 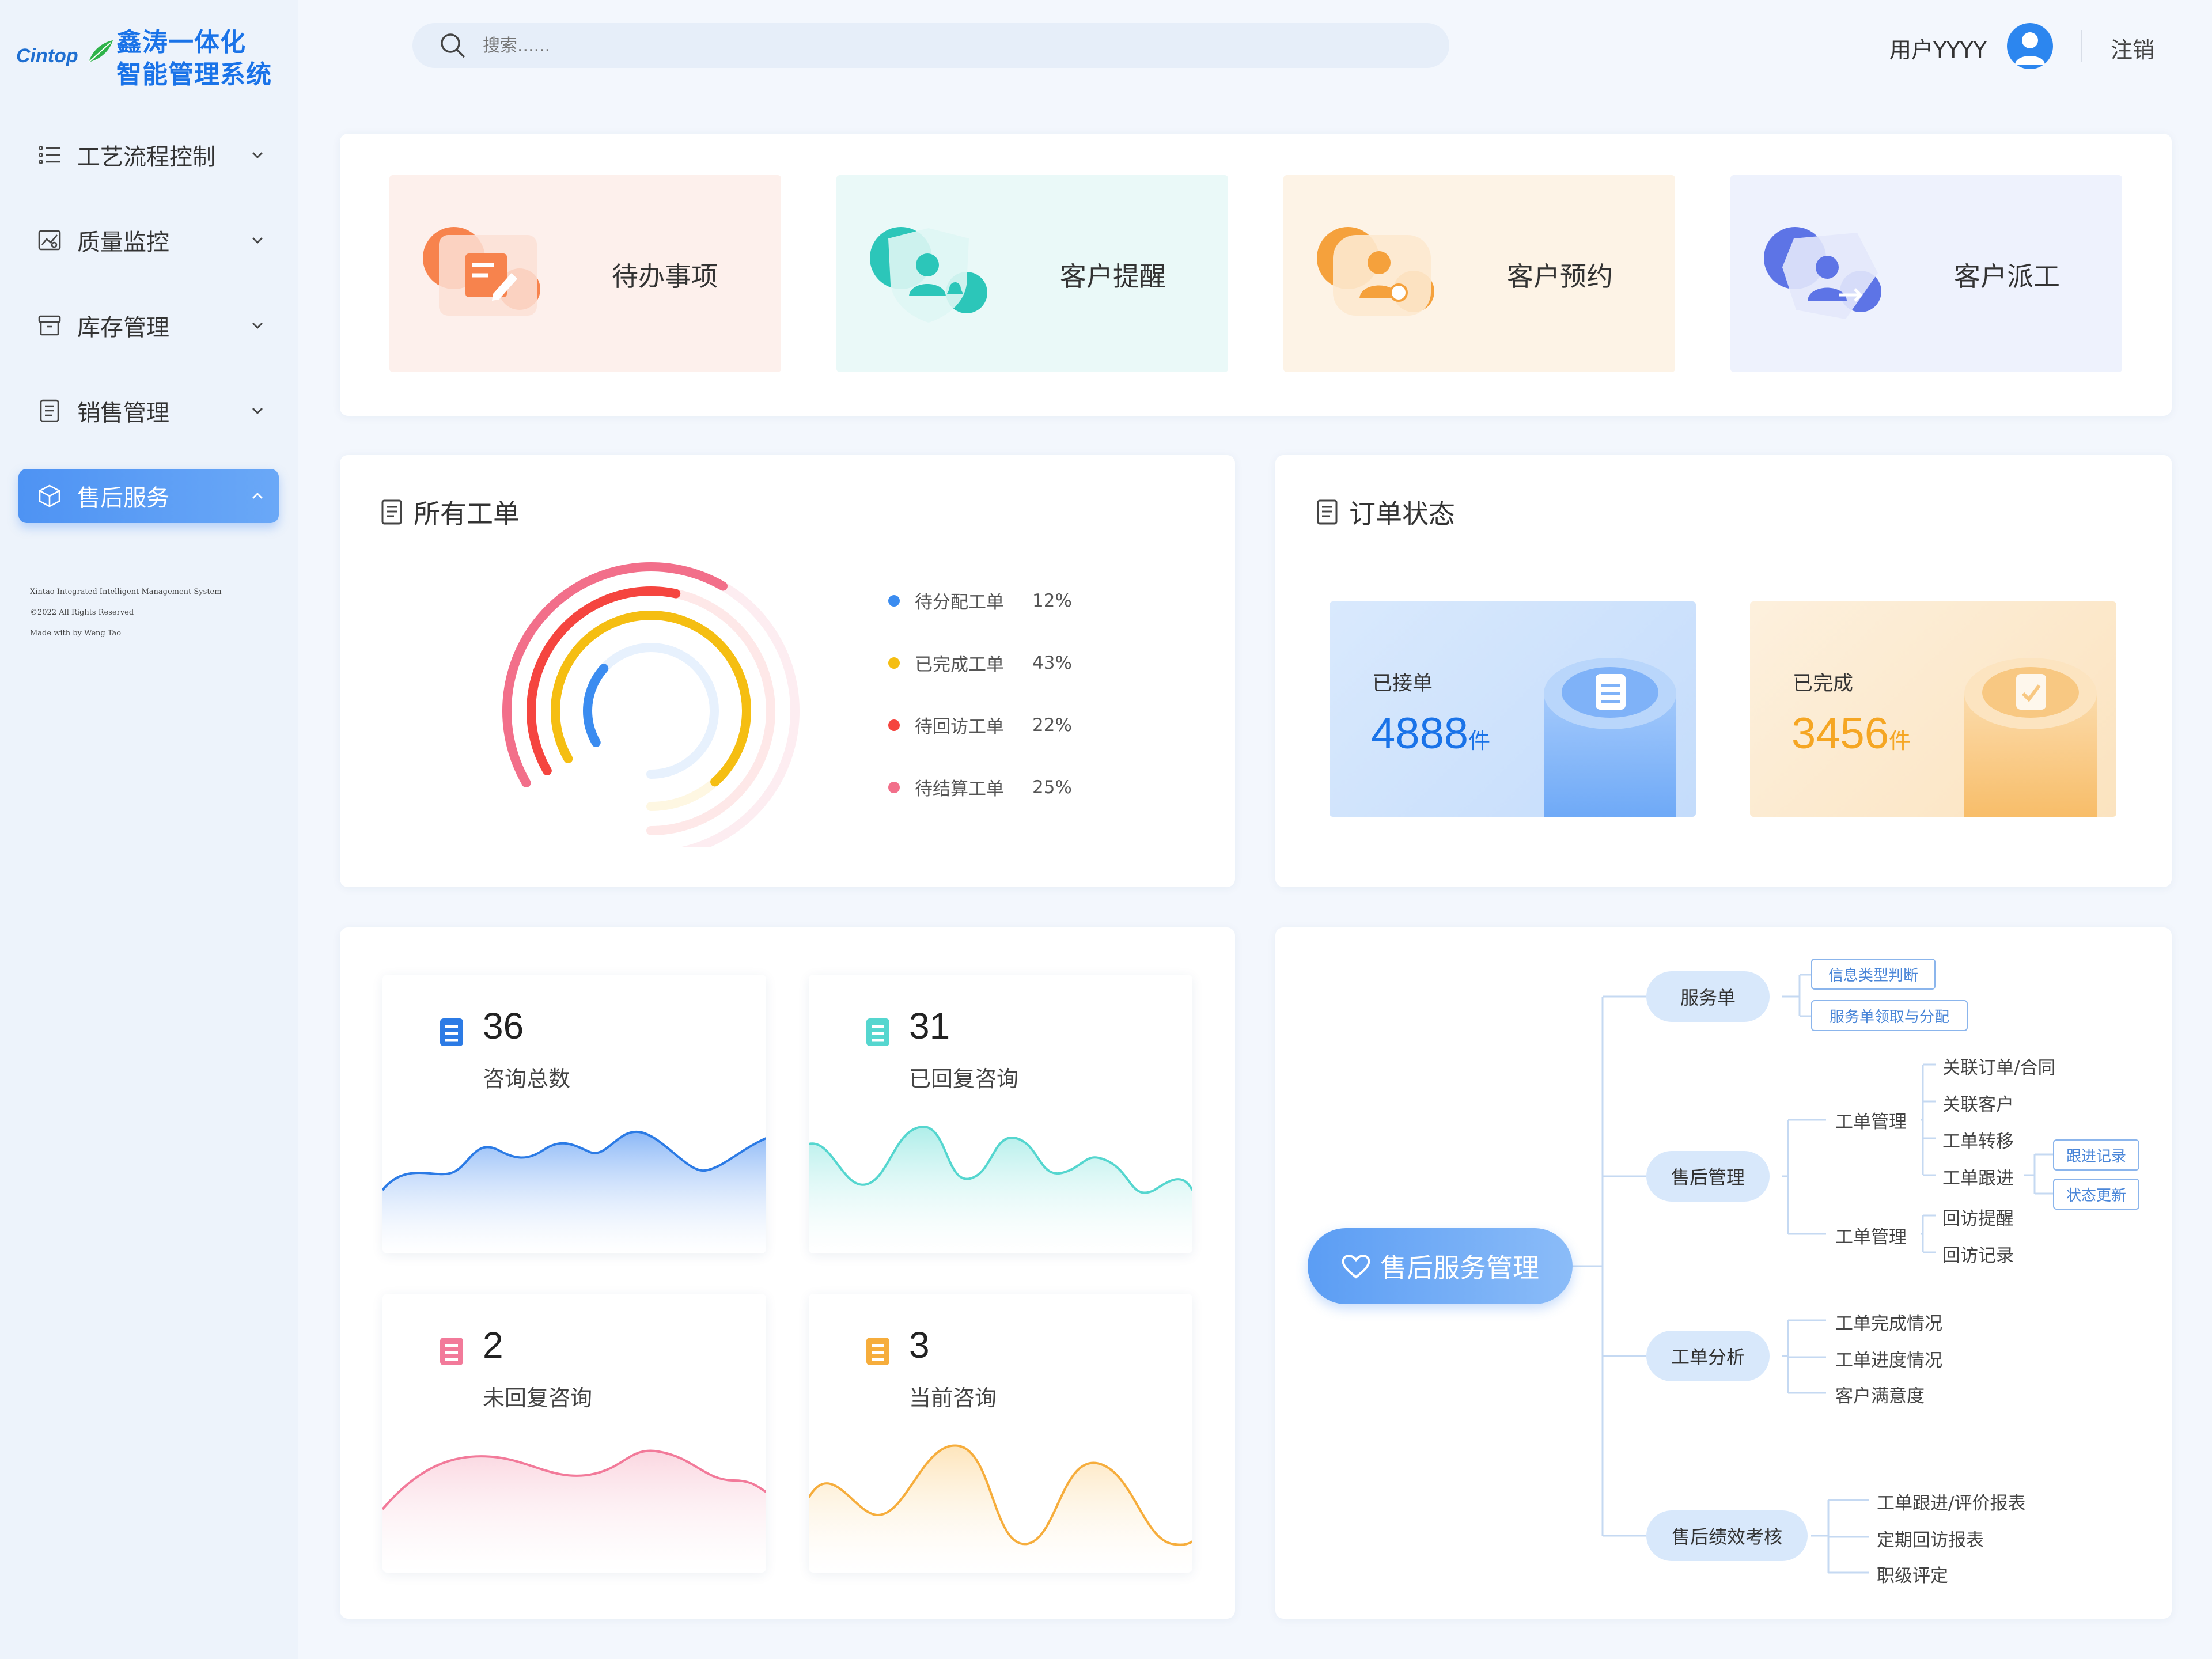 I want to click on quick-action-label: 客户提醒, so click(x=1113, y=276).